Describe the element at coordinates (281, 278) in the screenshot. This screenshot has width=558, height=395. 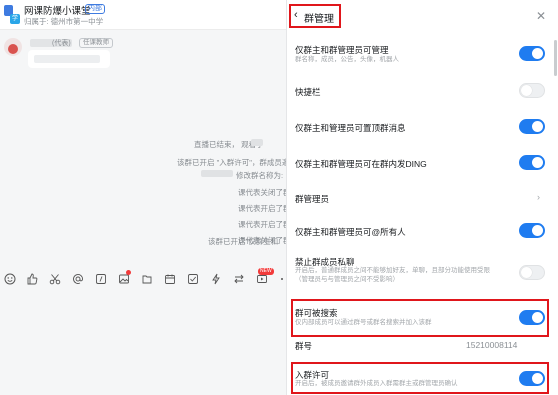
I see `more-icon` at that location.